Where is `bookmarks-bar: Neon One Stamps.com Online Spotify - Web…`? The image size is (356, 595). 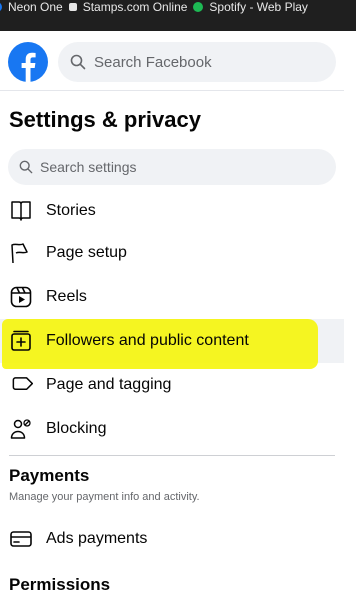
bookmarks-bar: Neon One Stamps.com Online Spotify - Web… is located at coordinates (178, 15).